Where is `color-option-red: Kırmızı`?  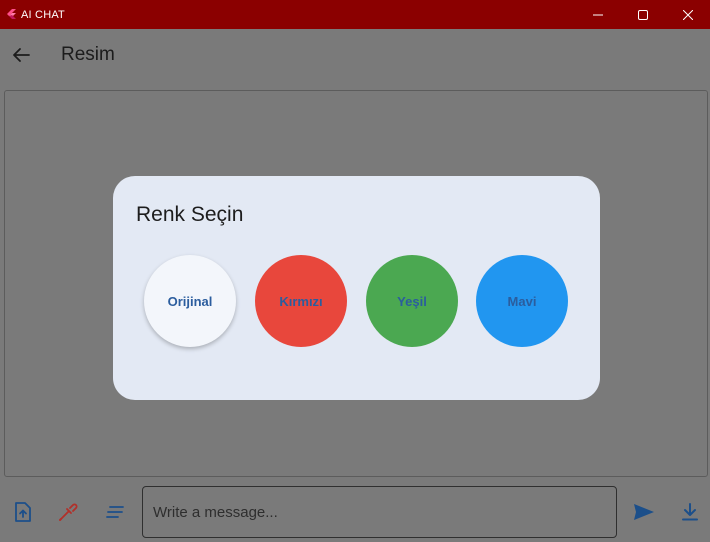 color-option-red: Kırmızı is located at coordinates (301, 301).